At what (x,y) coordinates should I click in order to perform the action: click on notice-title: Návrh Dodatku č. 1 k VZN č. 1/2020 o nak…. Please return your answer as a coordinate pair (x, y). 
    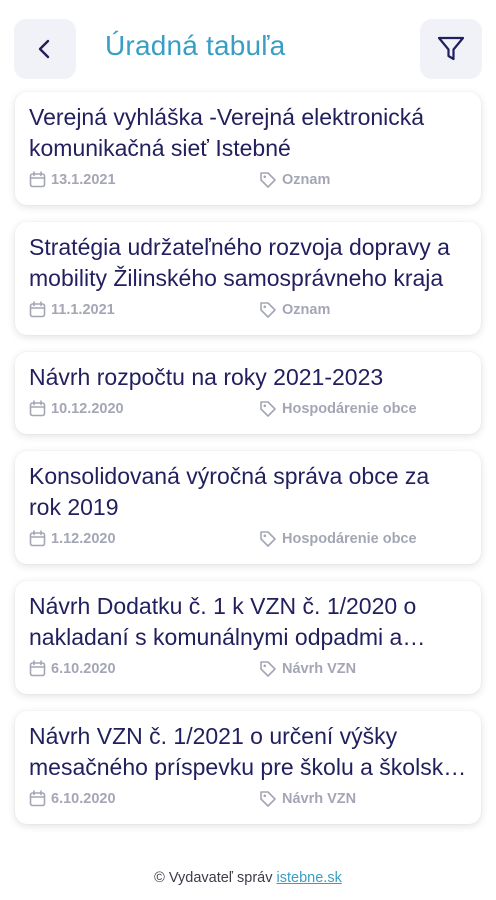
    Looking at the image, I should click on (223, 621).